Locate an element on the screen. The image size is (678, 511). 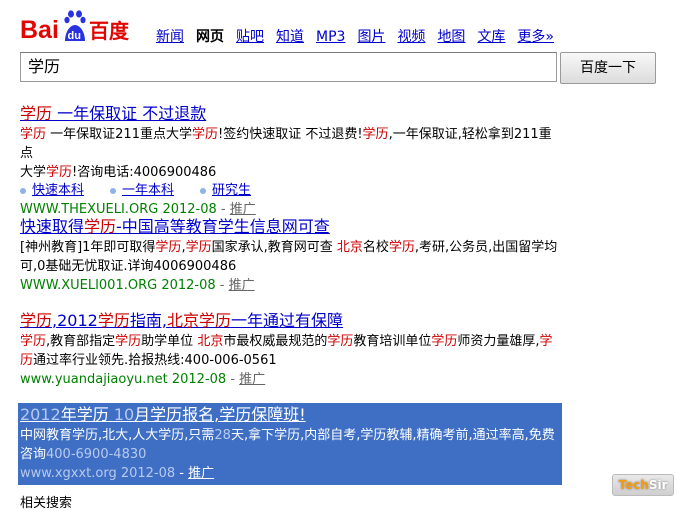
result-title-link: 学历 一年保取证 不过退款 is located at coordinates (290, 114).